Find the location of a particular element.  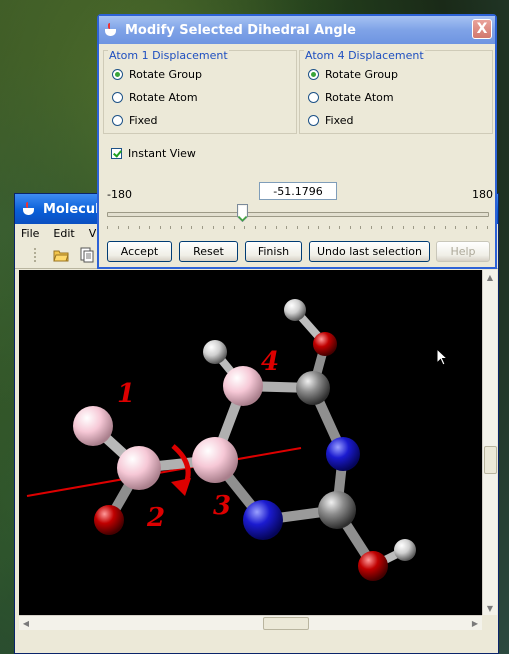

instant-view-checkbox is located at coordinates (116, 153).